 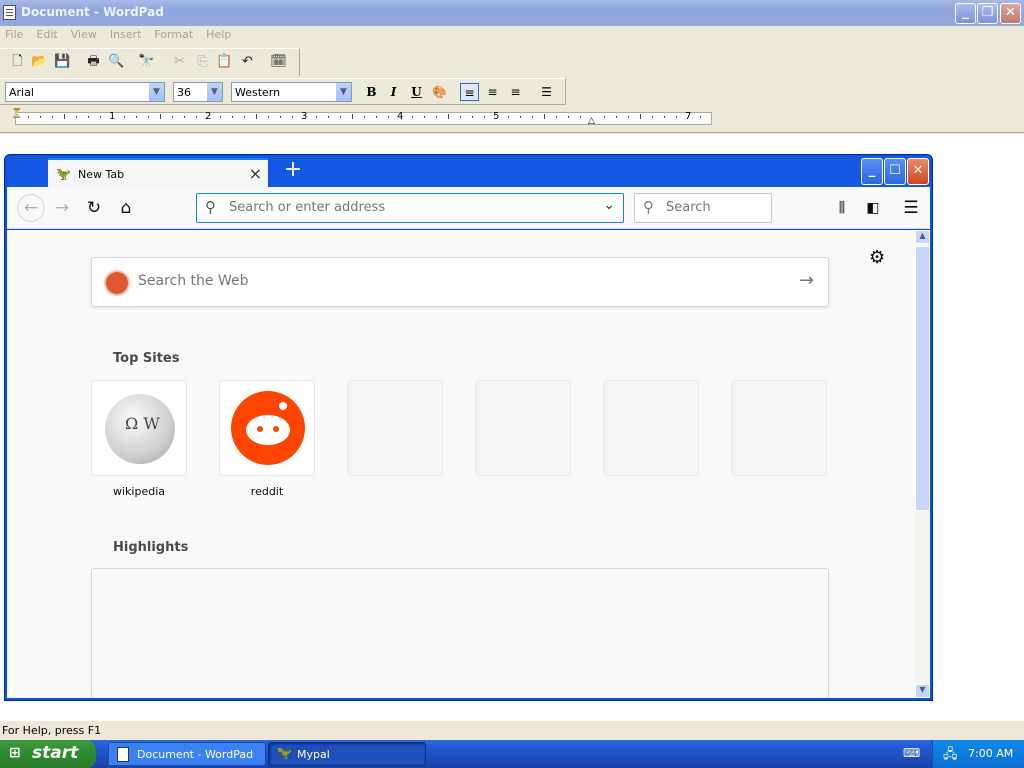 I want to click on find-icon: 🔭, so click(x=146, y=62).